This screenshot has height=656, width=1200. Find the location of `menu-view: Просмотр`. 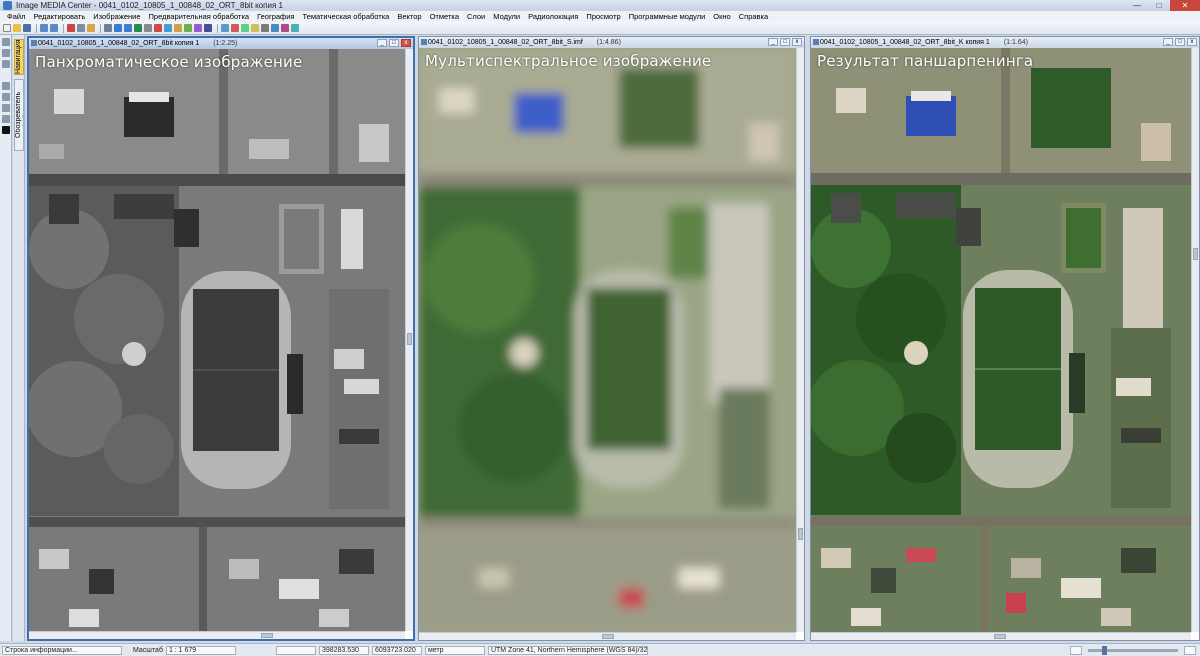

menu-view: Просмотр is located at coordinates (603, 16).